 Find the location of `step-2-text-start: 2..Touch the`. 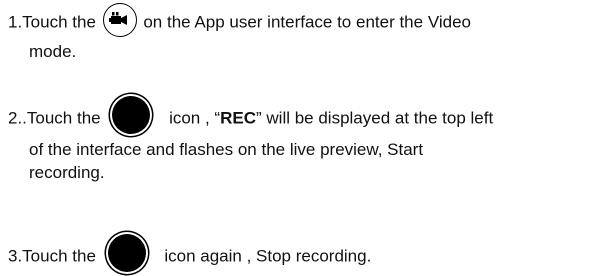

step-2-text-start: 2..Touch the is located at coordinates (57, 118).